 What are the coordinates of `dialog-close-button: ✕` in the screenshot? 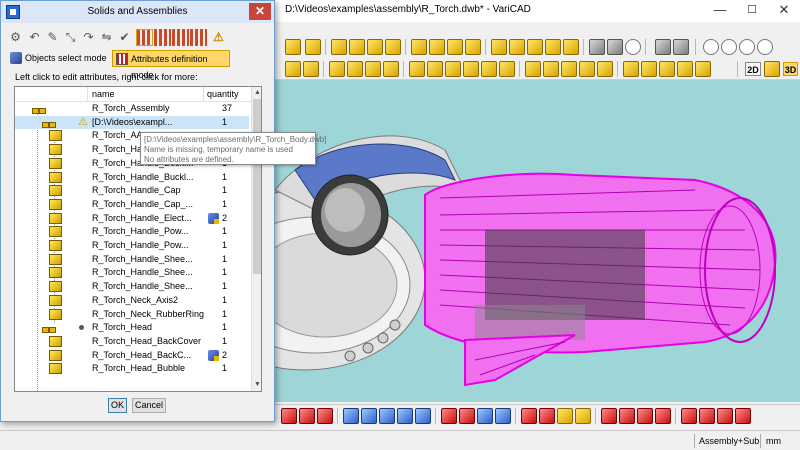 It's located at (260, 11).